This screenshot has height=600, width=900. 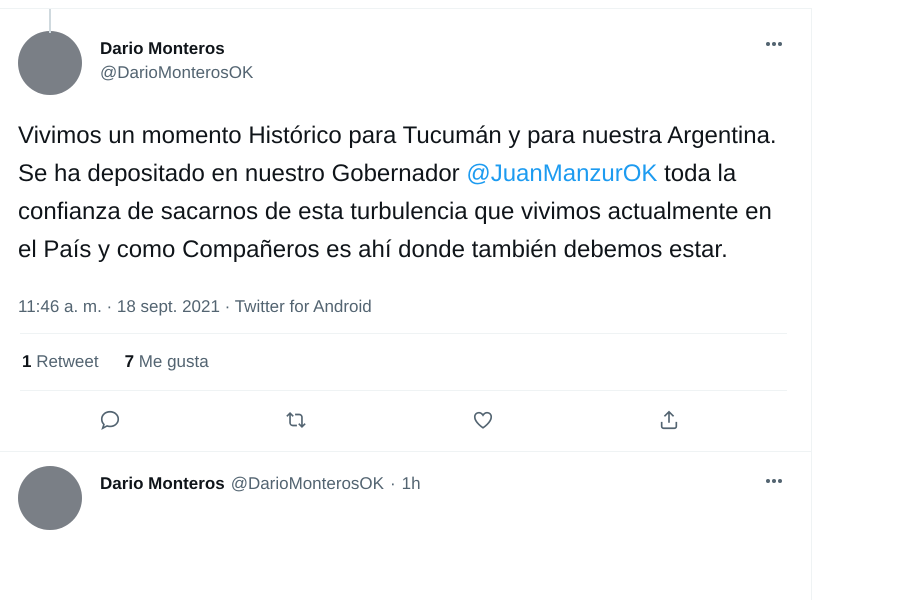 What do you see at coordinates (60, 362) in the screenshot?
I see `stat-link: 1 Retweet` at bounding box center [60, 362].